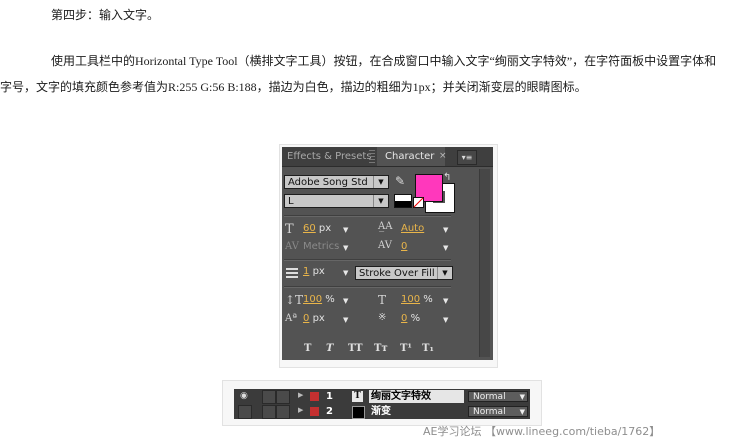 Image resolution: width=750 pixels, height=446 pixels. Describe the element at coordinates (357, 396) in the screenshot. I see `text-layer-icon: T` at that location.